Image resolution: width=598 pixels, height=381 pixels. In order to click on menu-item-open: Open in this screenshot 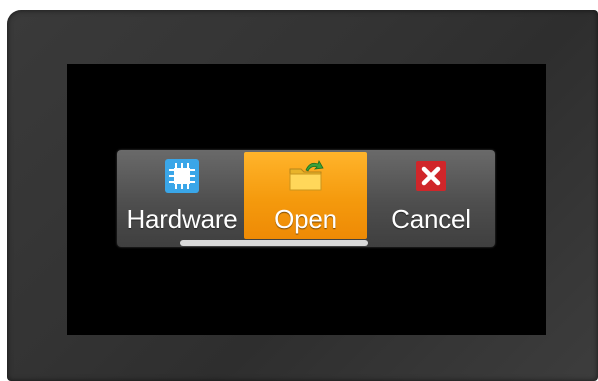, I will do `click(305, 195)`.